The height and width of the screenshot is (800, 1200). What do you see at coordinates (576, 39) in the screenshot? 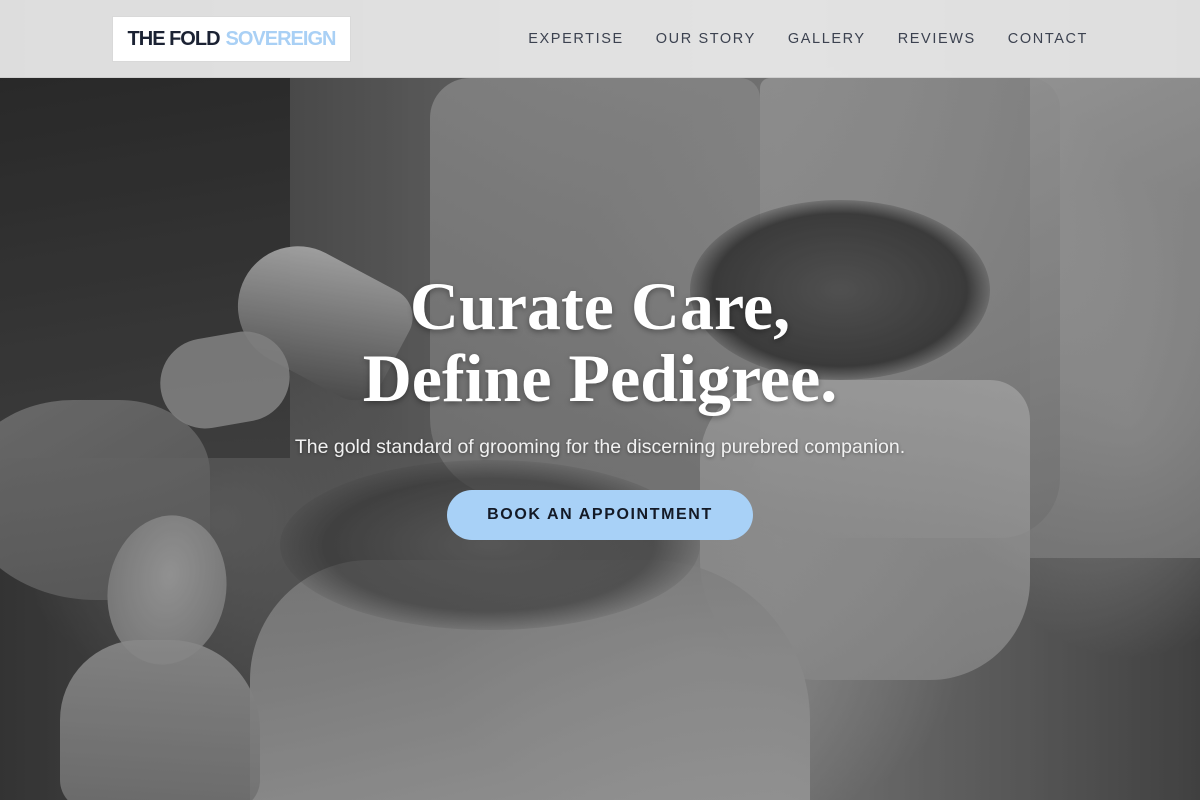
I see `nav-link-expertise: EXPERTISE` at bounding box center [576, 39].